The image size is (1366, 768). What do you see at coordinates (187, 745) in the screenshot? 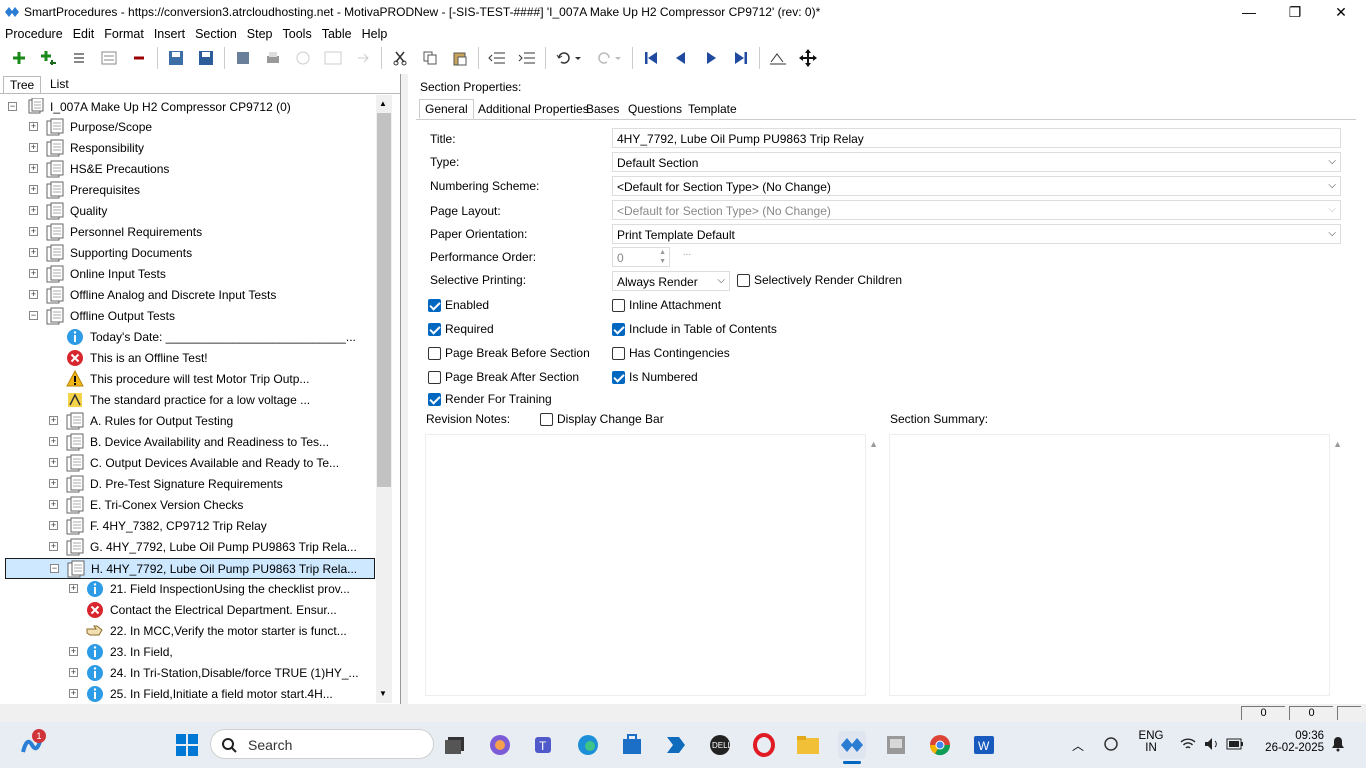
I see `start-icon` at bounding box center [187, 745].